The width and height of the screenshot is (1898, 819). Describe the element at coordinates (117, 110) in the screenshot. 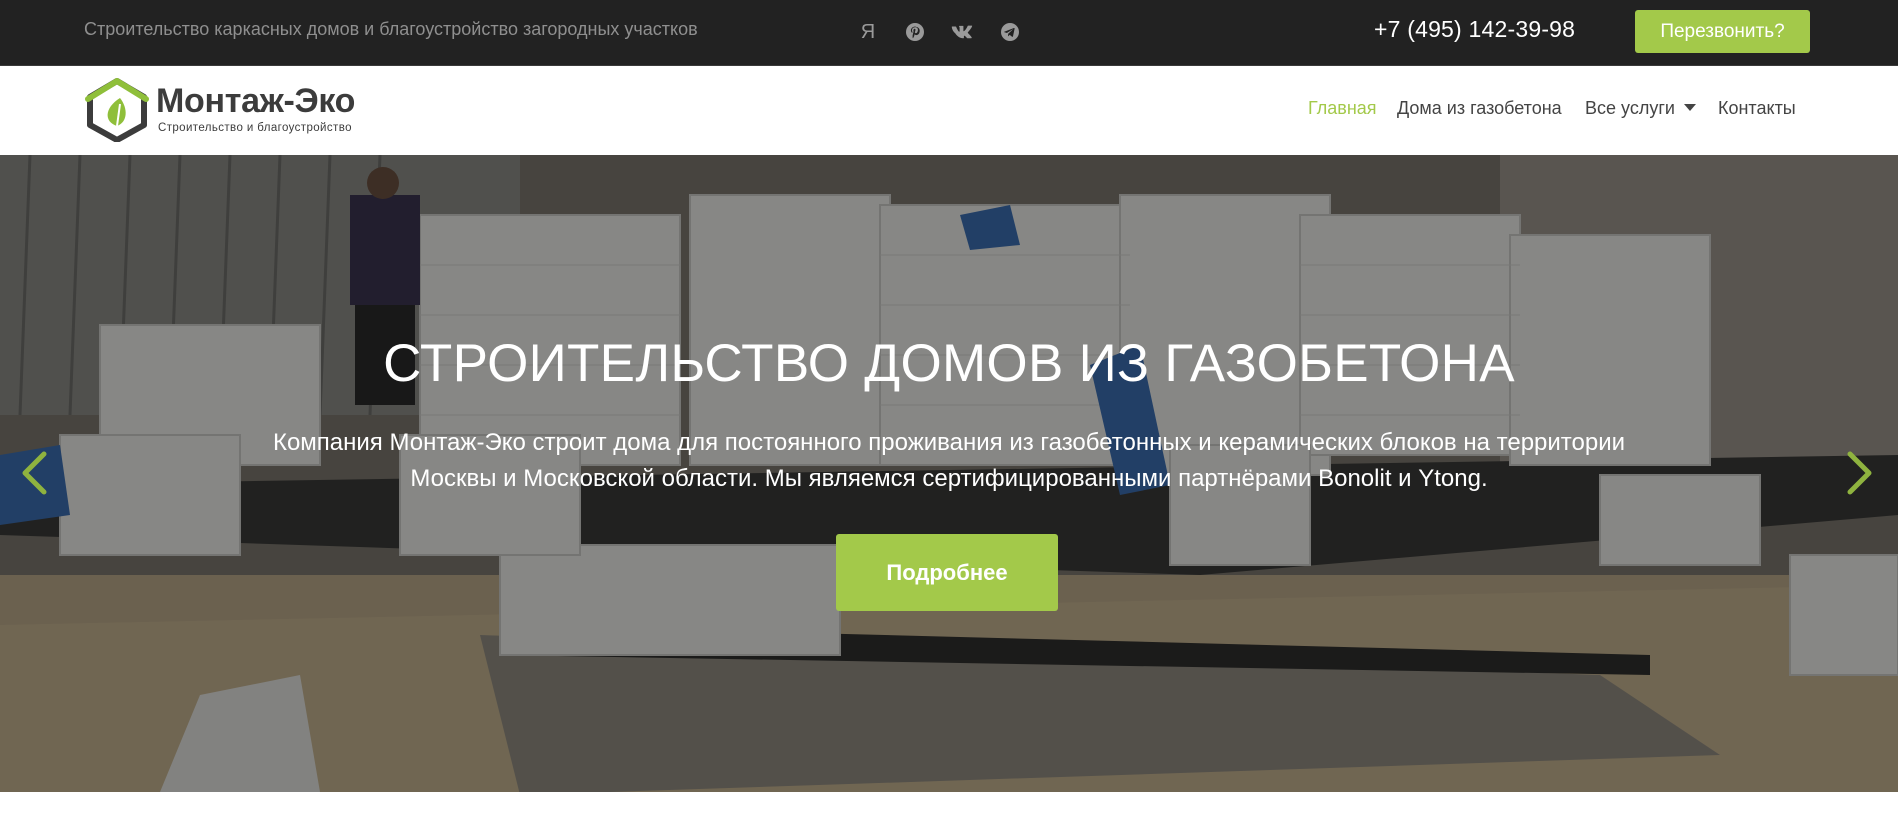

I see `house-leaf-logo-icon` at that location.